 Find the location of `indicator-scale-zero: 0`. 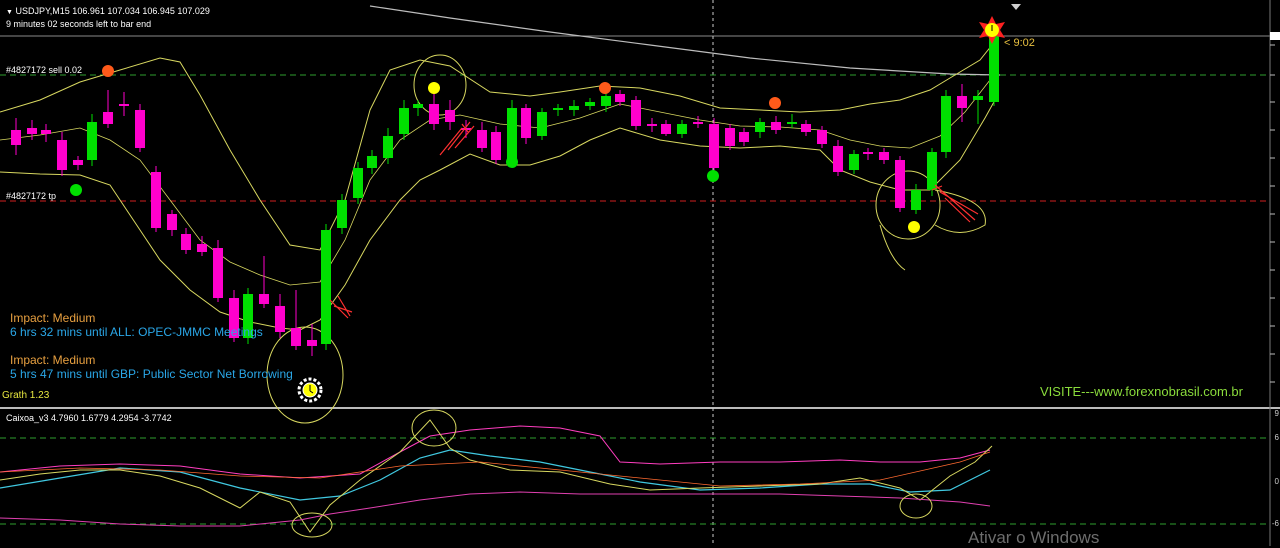

indicator-scale-zero: 0 is located at coordinates (1276, 481).